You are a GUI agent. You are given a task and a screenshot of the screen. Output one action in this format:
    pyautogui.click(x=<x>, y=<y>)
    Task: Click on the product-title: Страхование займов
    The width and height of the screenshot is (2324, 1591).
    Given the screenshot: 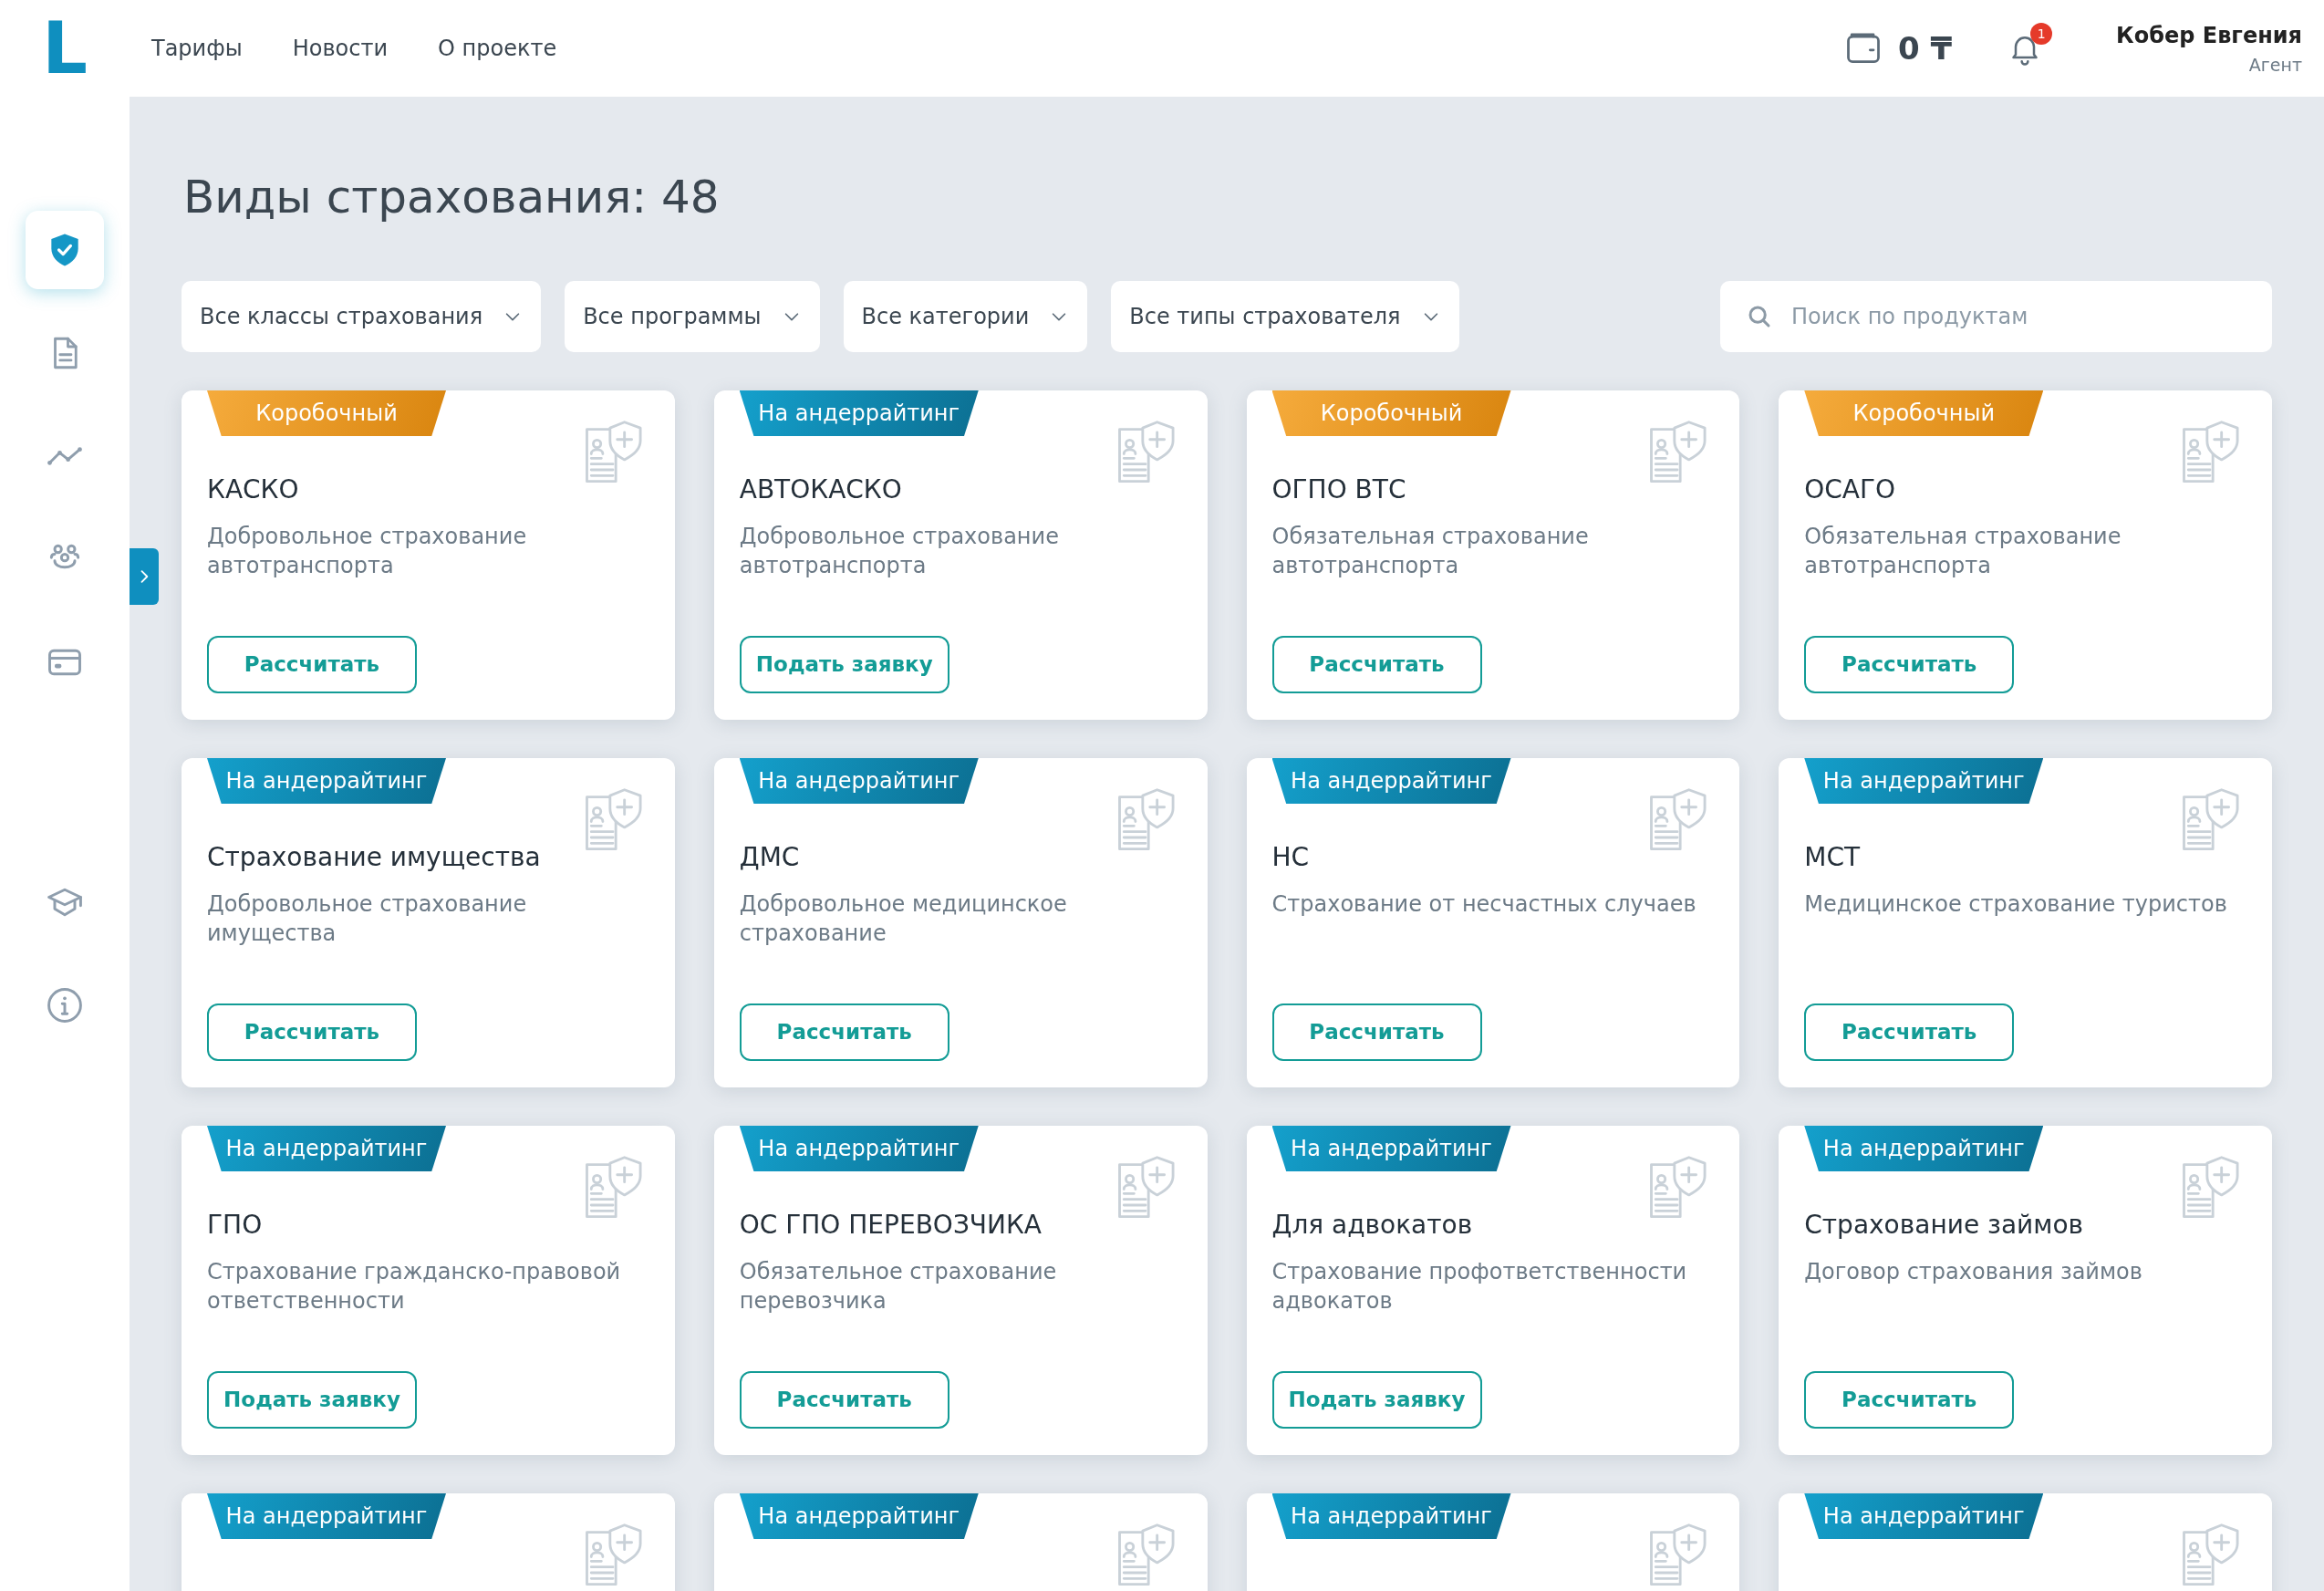 What is the action you would take?
    pyautogui.click(x=1945, y=1225)
    